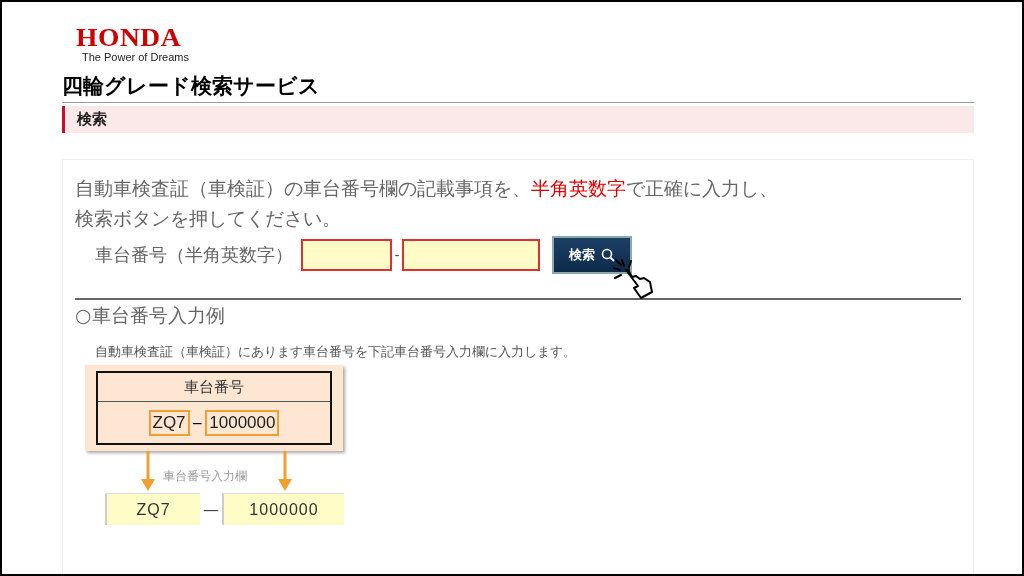 Image resolution: width=1024 pixels, height=576 pixels. I want to click on page-title: 四輪グレード検索サービス, so click(518, 87).